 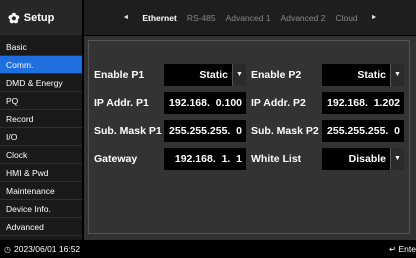 I want to click on sidebar-item-pq: PQ, so click(x=41, y=101).